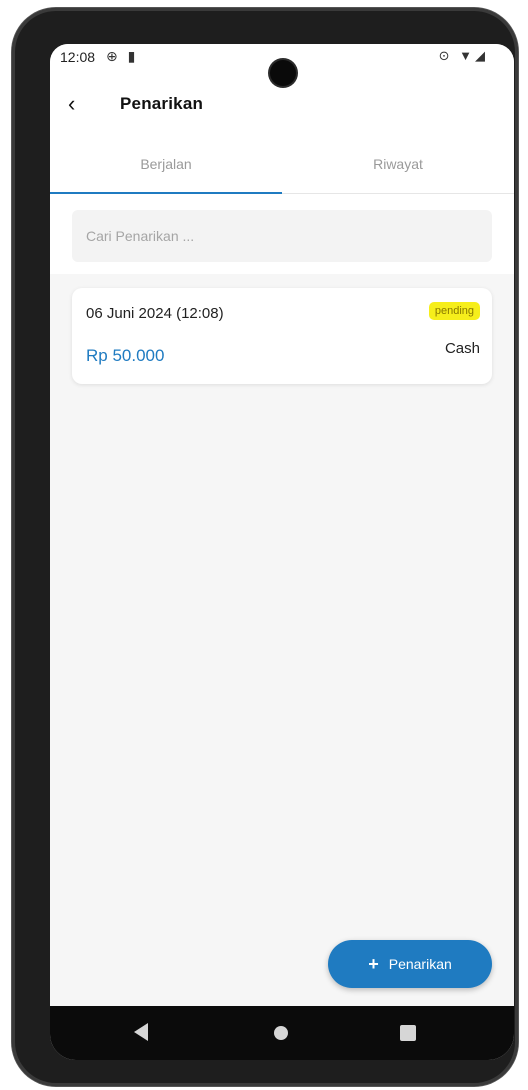 The height and width of the screenshot is (1090, 528). What do you see at coordinates (420, 964) in the screenshot?
I see `add-withdrawal-label: Penarikan` at bounding box center [420, 964].